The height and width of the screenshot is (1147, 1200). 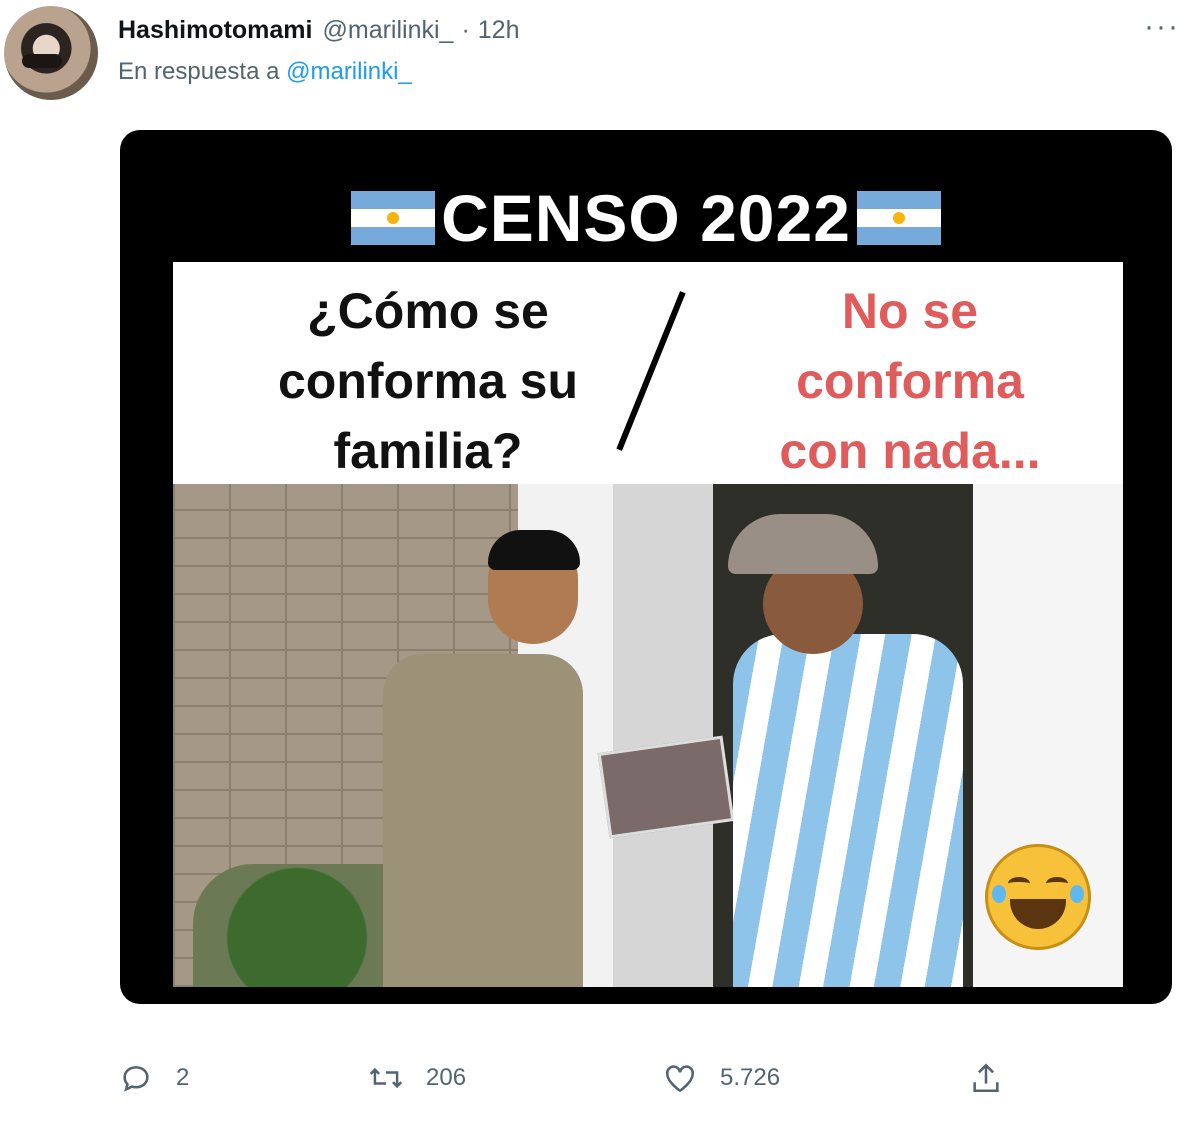 I want to click on user-handle: @marilinki_, so click(x=387, y=30).